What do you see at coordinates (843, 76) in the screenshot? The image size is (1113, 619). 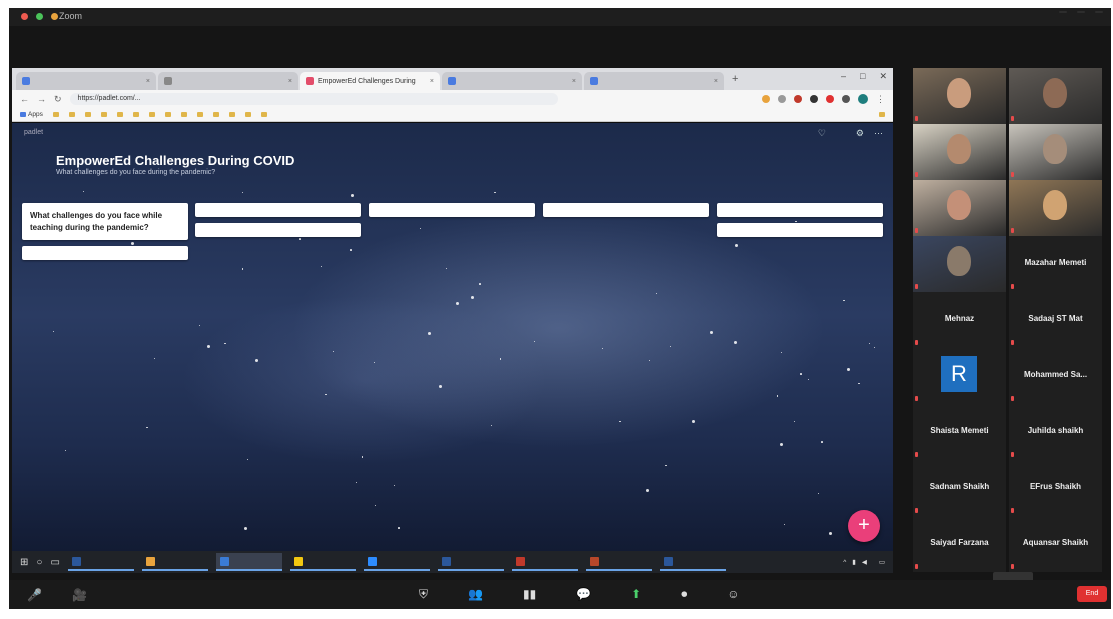 I see `minimize-icon: –` at bounding box center [843, 76].